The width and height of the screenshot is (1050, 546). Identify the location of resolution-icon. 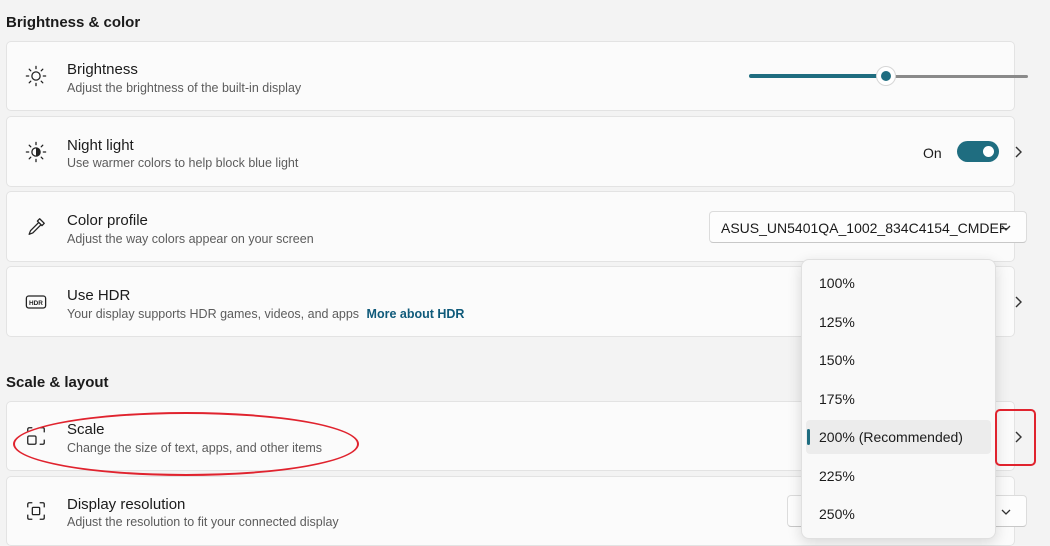
(36, 511).